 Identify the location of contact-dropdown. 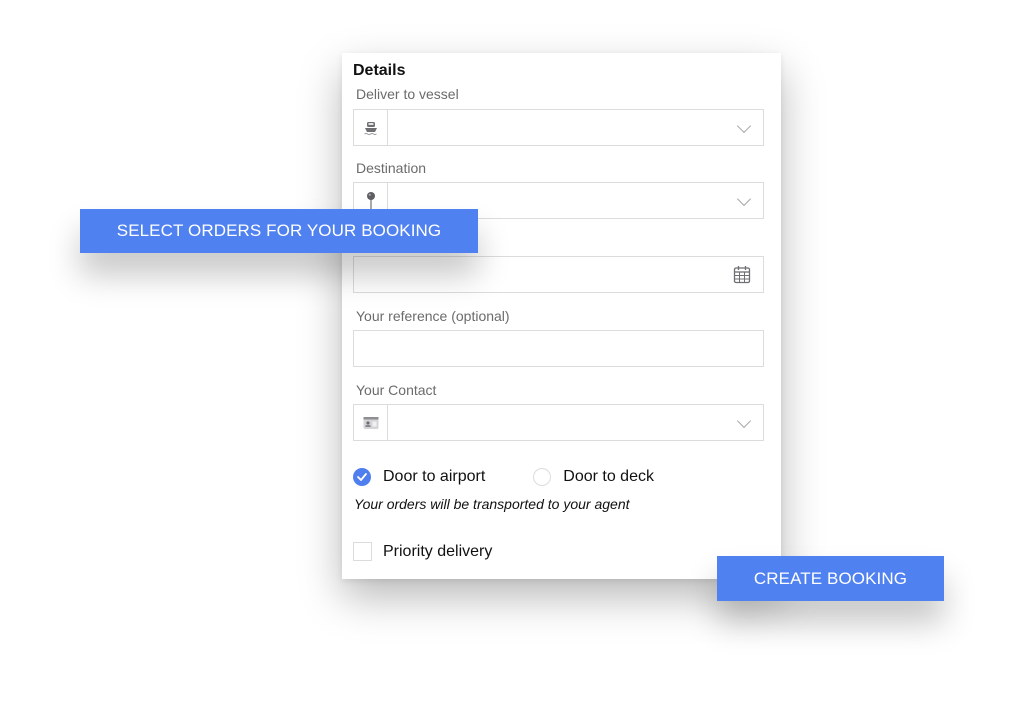
(558, 422).